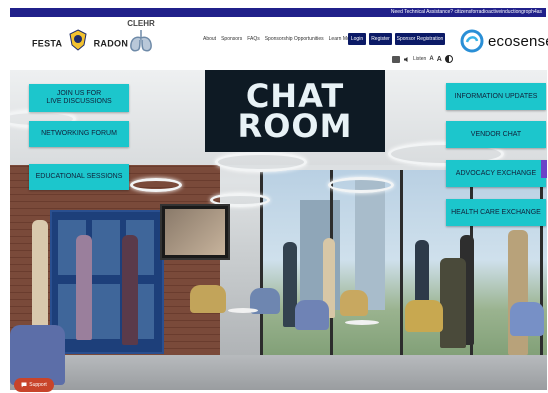  Describe the element at coordinates (420, 39) in the screenshot. I see `sponsor-registration-button: Sponsor Registration` at that location.